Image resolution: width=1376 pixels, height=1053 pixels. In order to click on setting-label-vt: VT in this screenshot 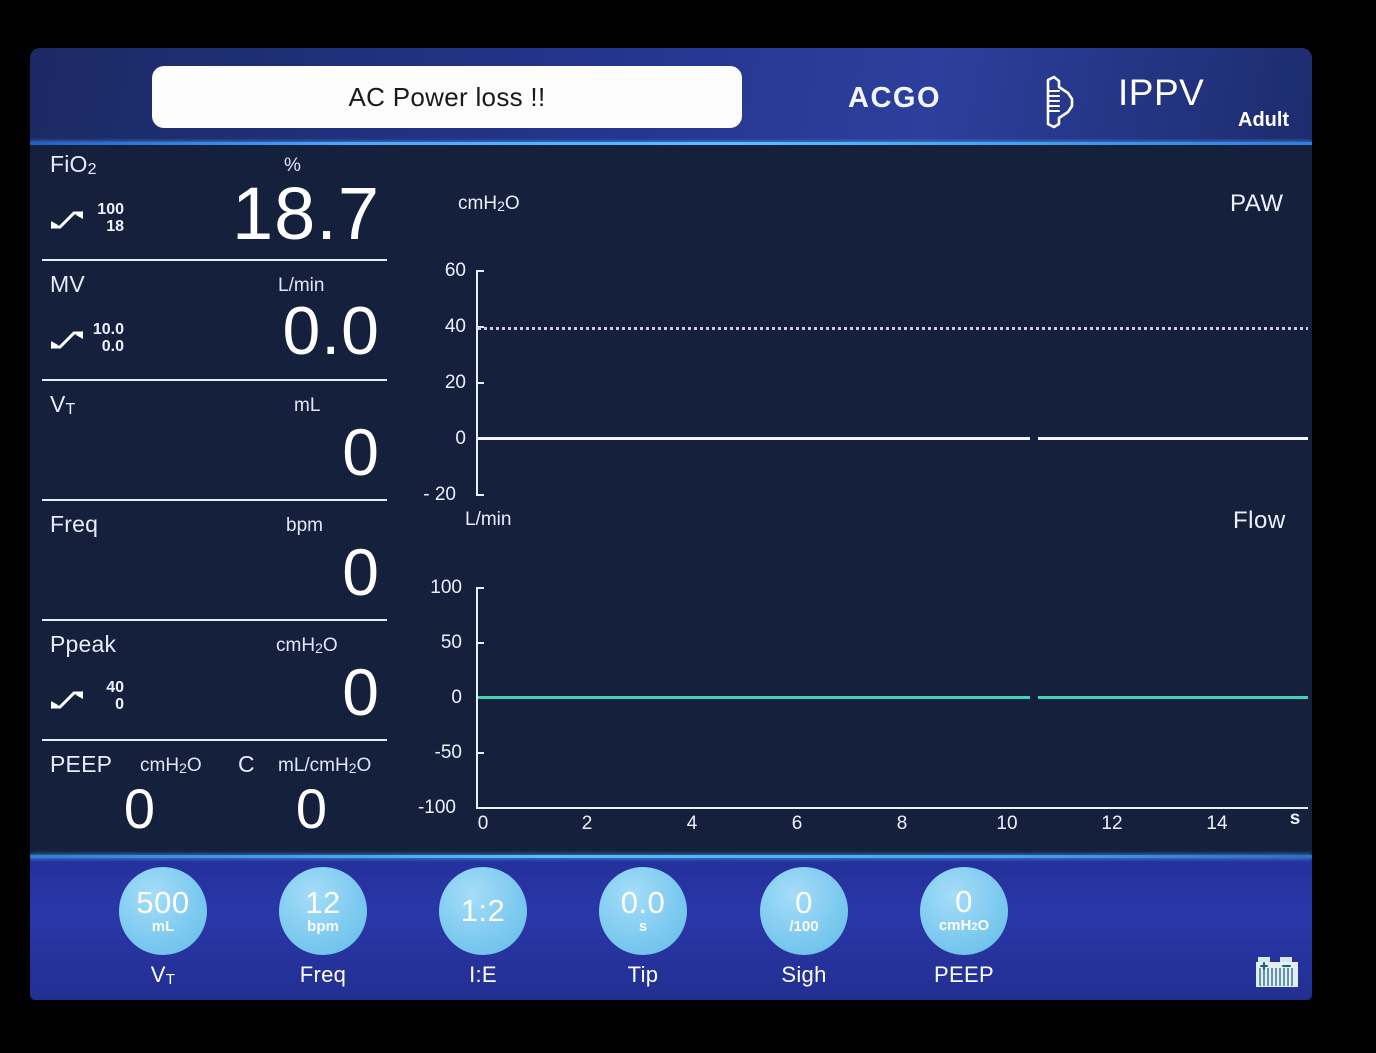, I will do `click(163, 975)`.